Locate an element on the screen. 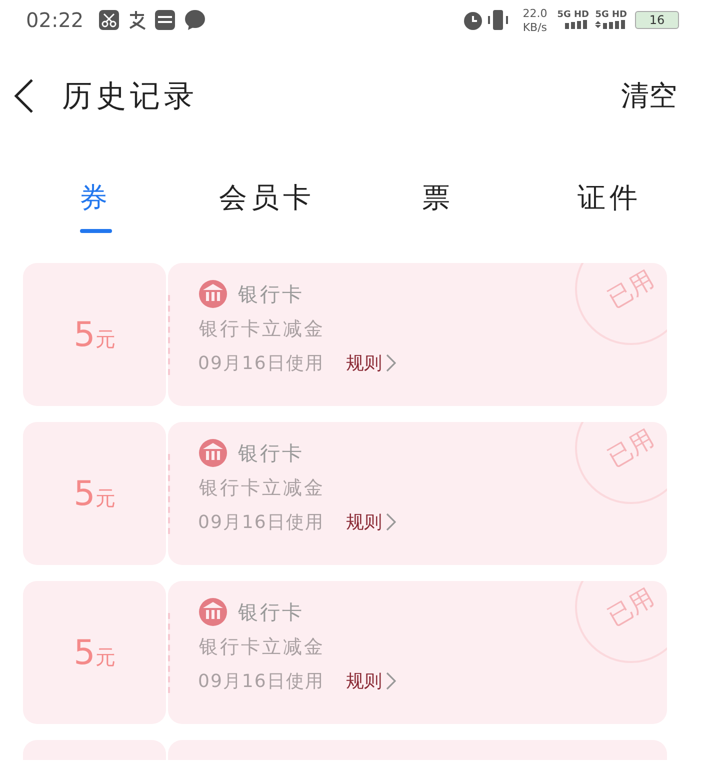 The height and width of the screenshot is (763, 705). tab: 票 is located at coordinates (438, 205).